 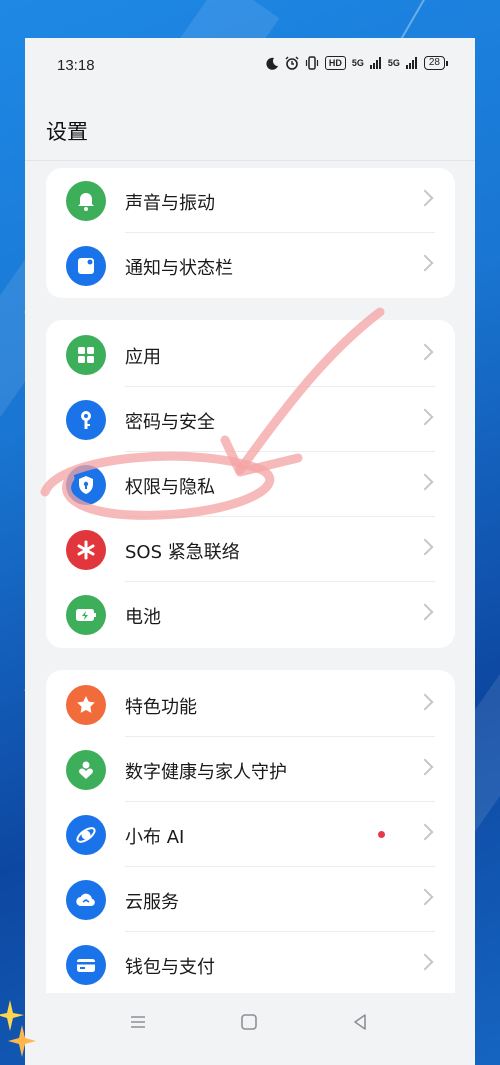 I want to click on settings-item-apps: 应用, so click(x=250, y=354).